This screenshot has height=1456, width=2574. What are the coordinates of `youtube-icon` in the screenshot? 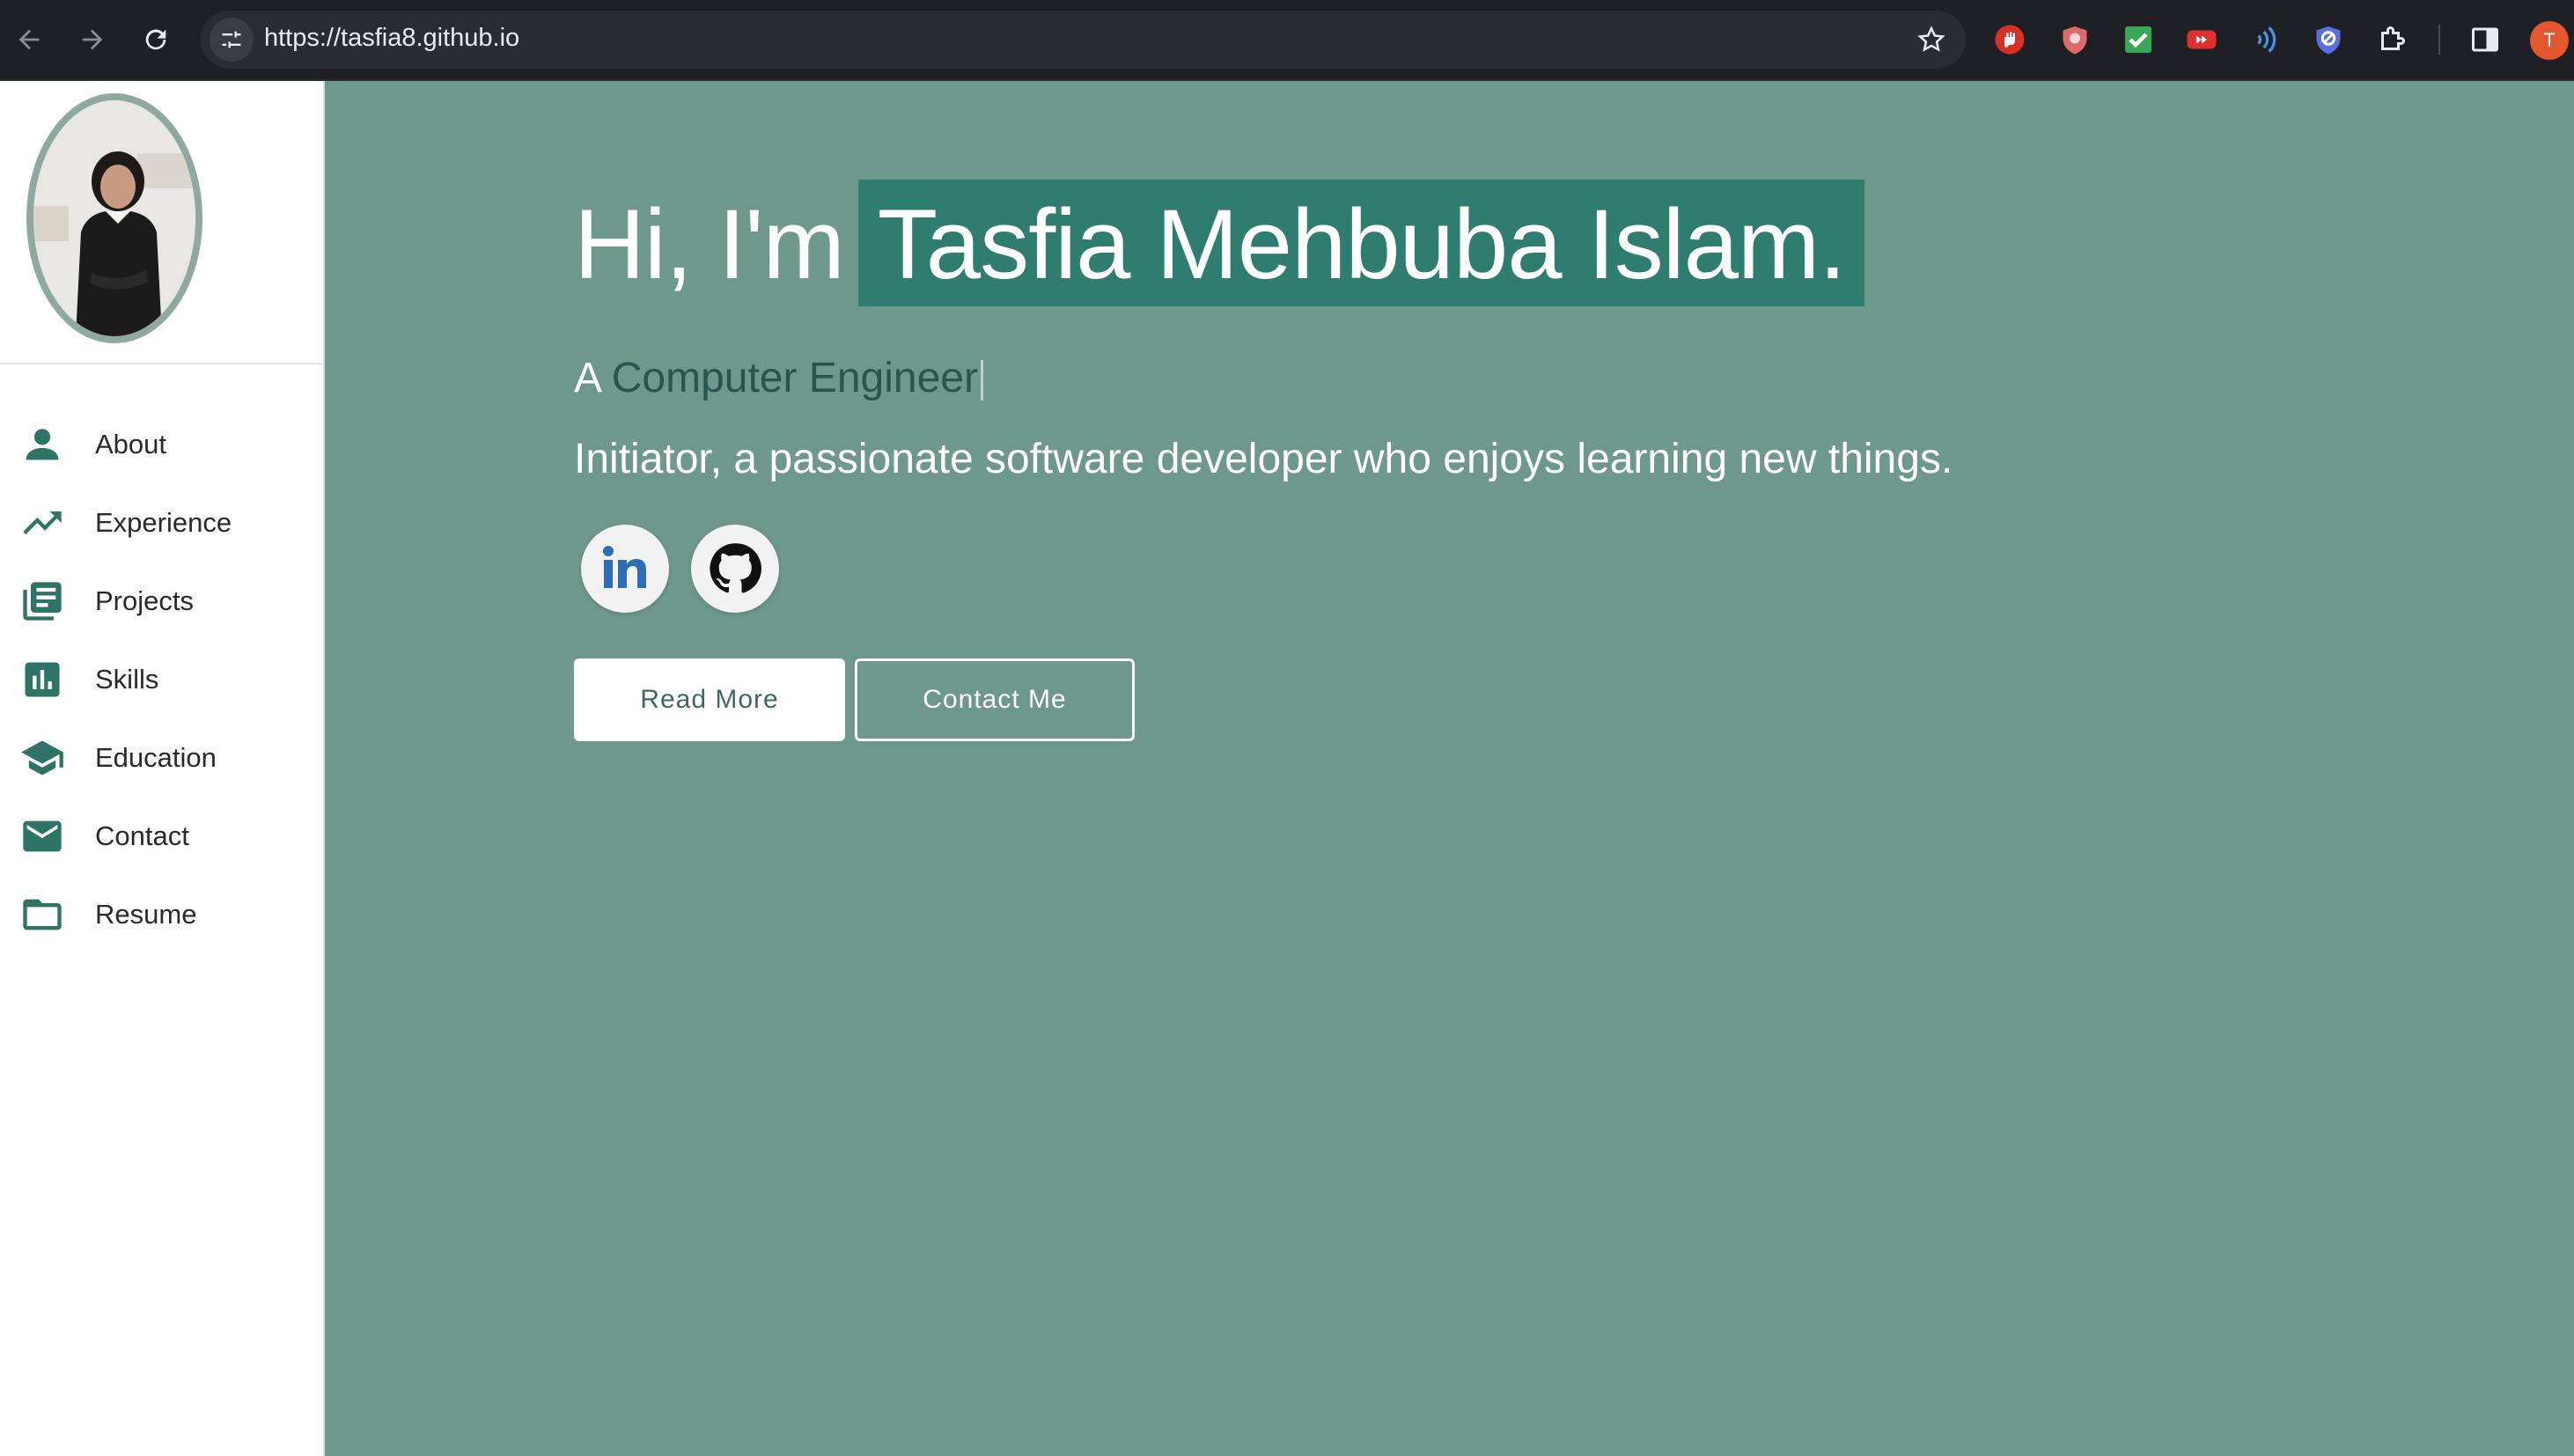 It's located at (2202, 39).